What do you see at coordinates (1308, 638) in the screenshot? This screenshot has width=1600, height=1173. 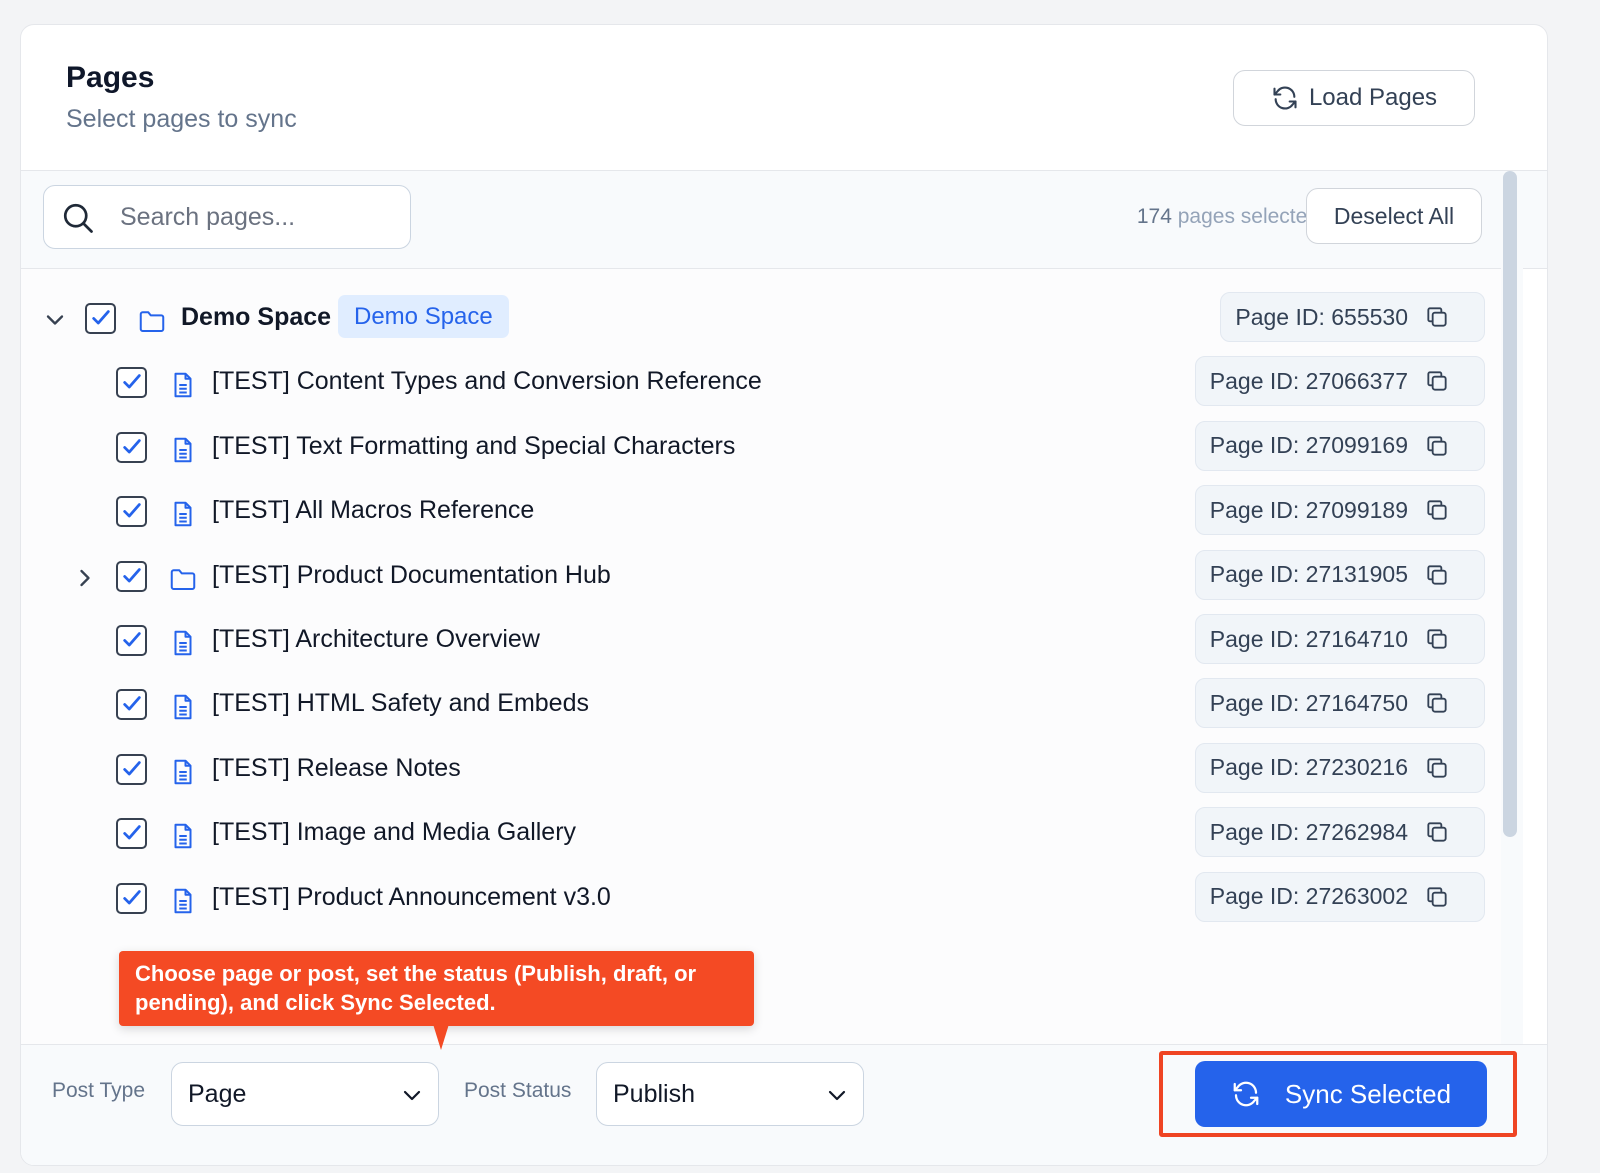 I see `page-id-text: Page ID: 27164710` at bounding box center [1308, 638].